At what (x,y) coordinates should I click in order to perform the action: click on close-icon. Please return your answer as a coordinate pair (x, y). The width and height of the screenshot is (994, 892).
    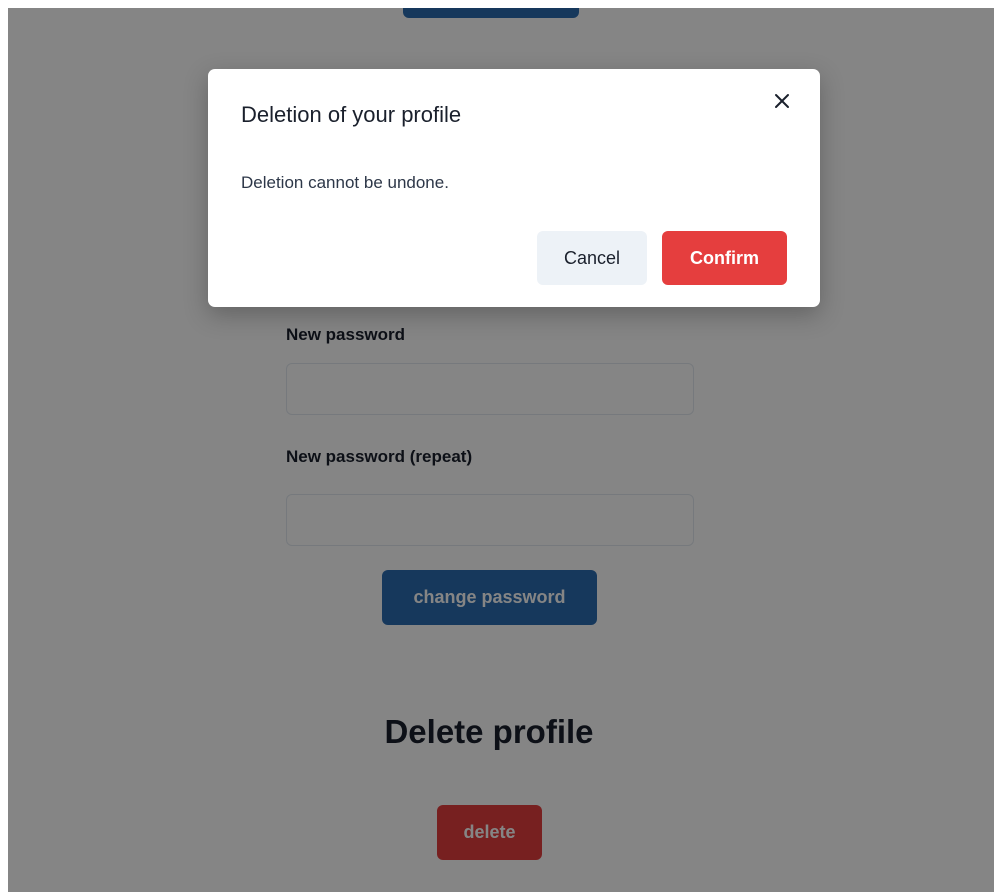
    Looking at the image, I should click on (782, 101).